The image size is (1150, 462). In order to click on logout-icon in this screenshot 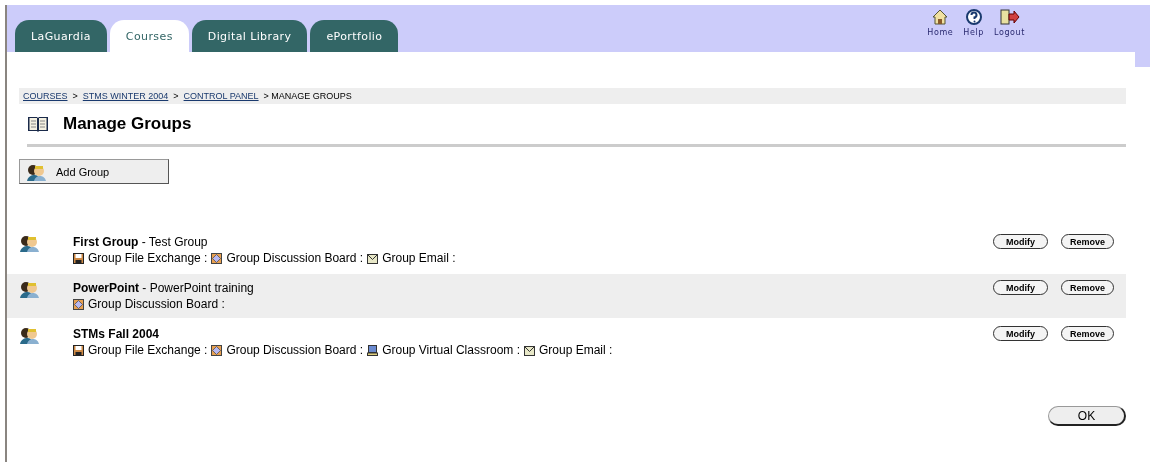, I will do `click(1009, 17)`.